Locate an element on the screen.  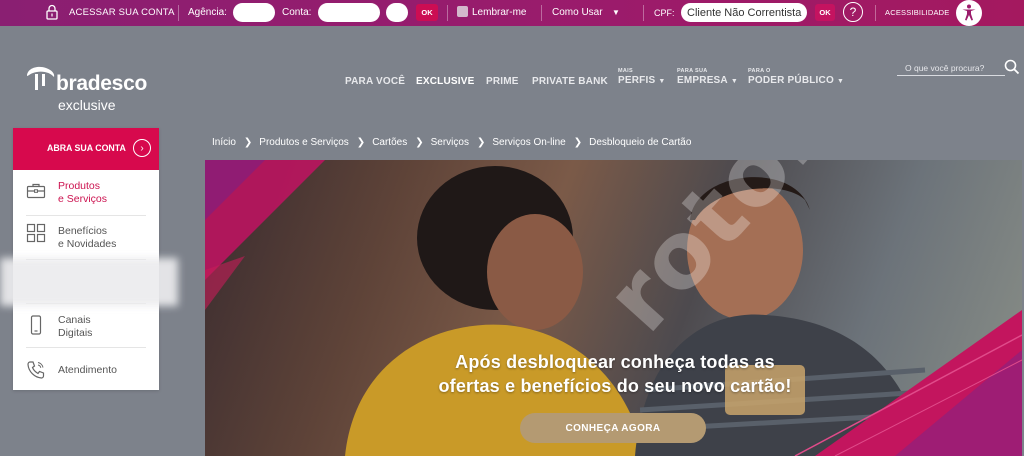
hero-headline-line1: Após desbloquear conheça todas as is located at coordinates (615, 362).